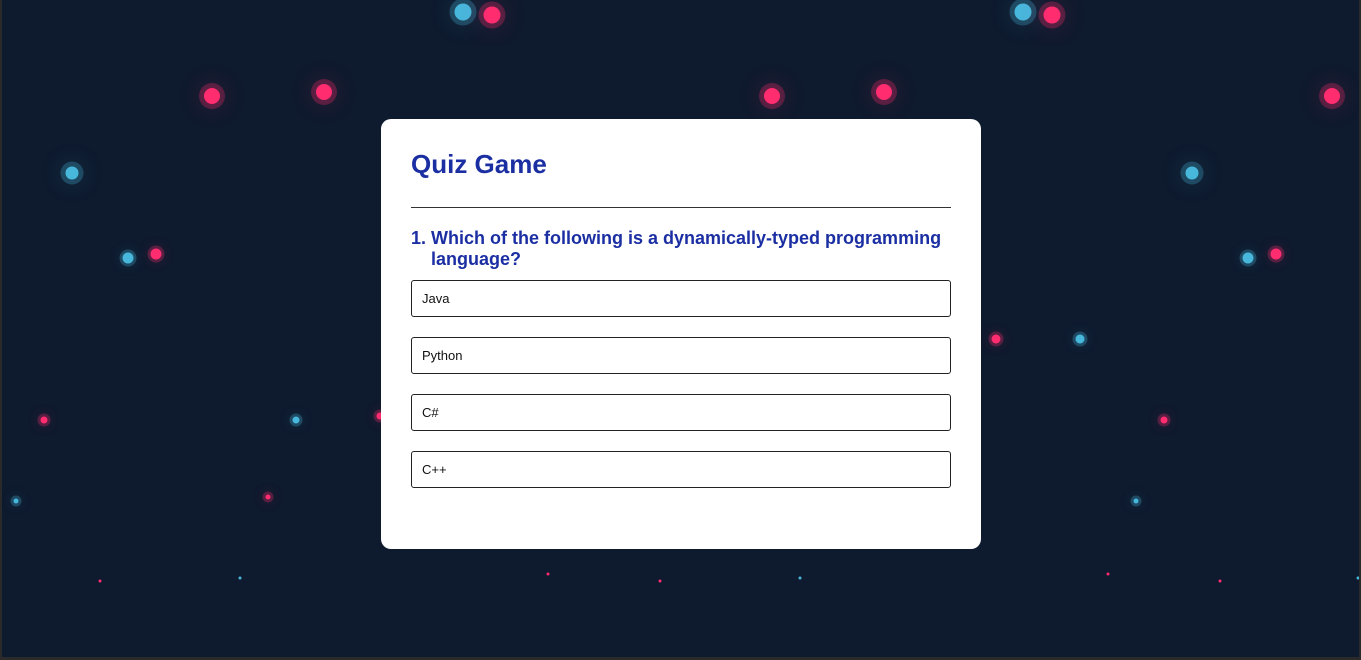  Describe the element at coordinates (681, 207) in the screenshot. I see `title-divider` at that location.